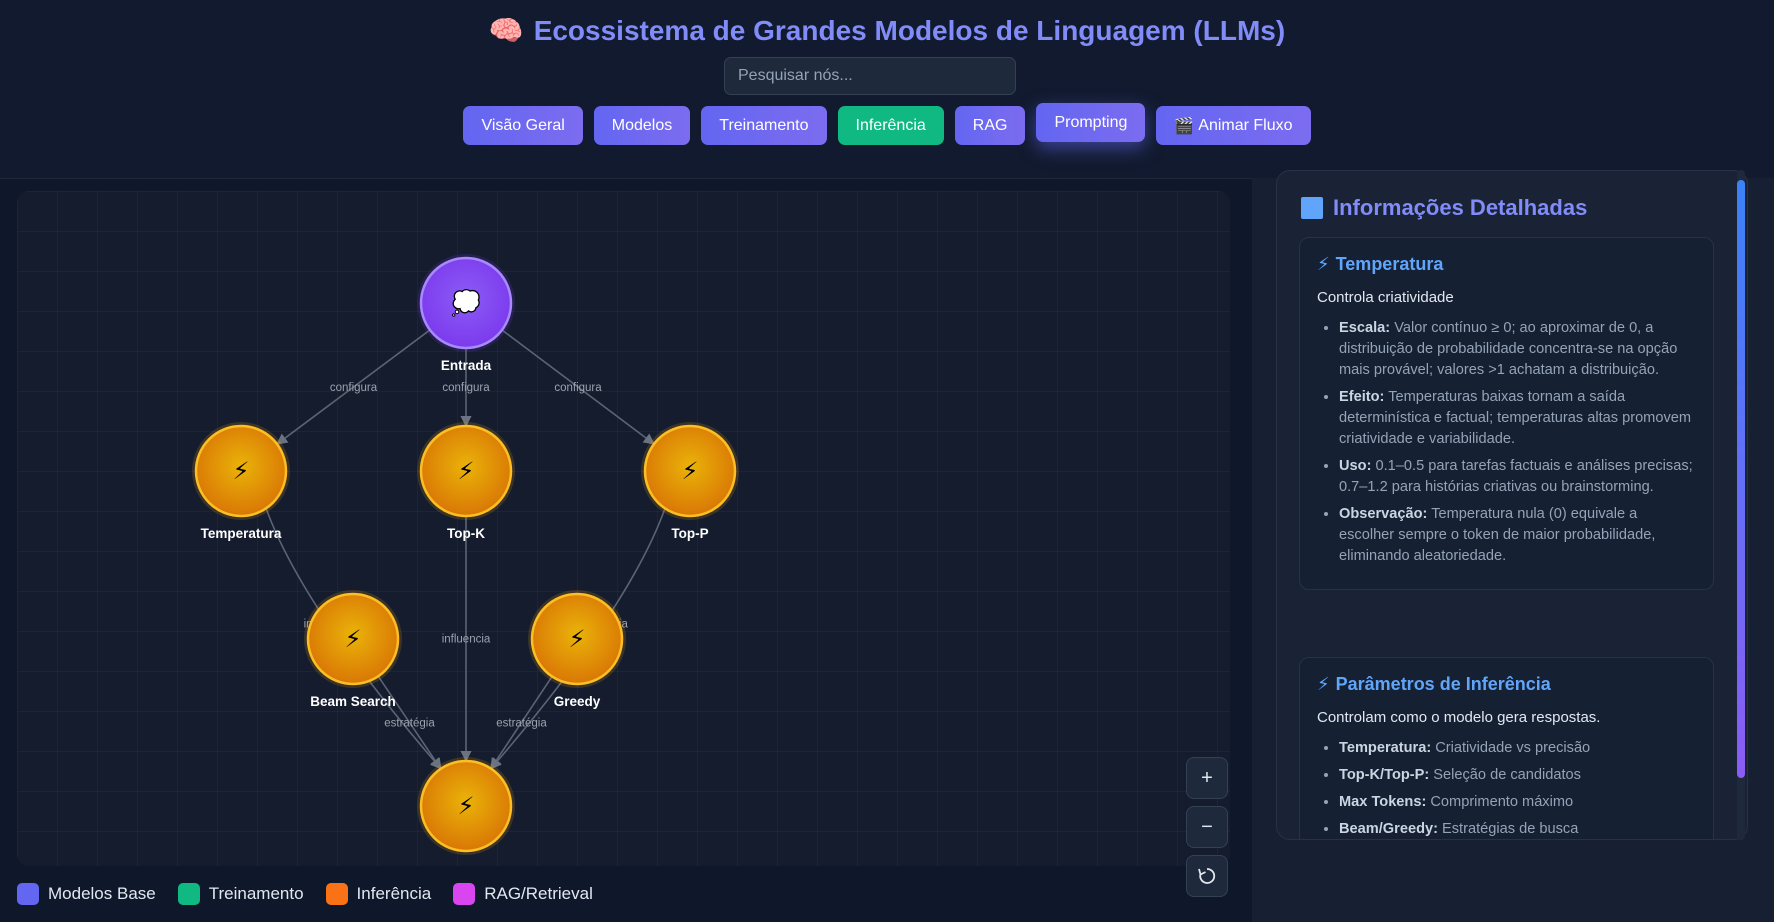 This screenshot has width=1774, height=922. I want to click on zoom-in-button: +, so click(1207, 778).